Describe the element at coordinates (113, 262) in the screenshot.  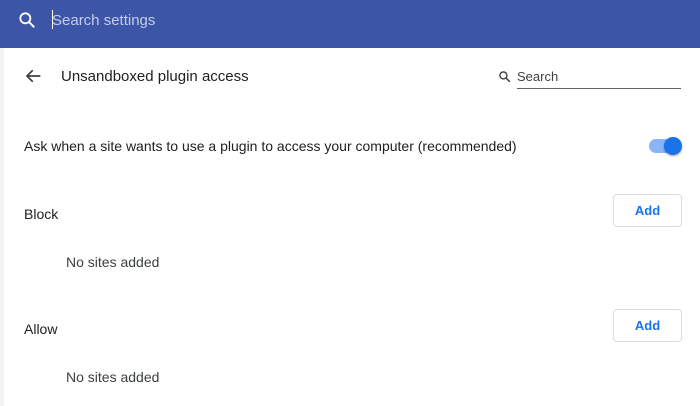
I see `block-empty-text: No sites added` at that location.